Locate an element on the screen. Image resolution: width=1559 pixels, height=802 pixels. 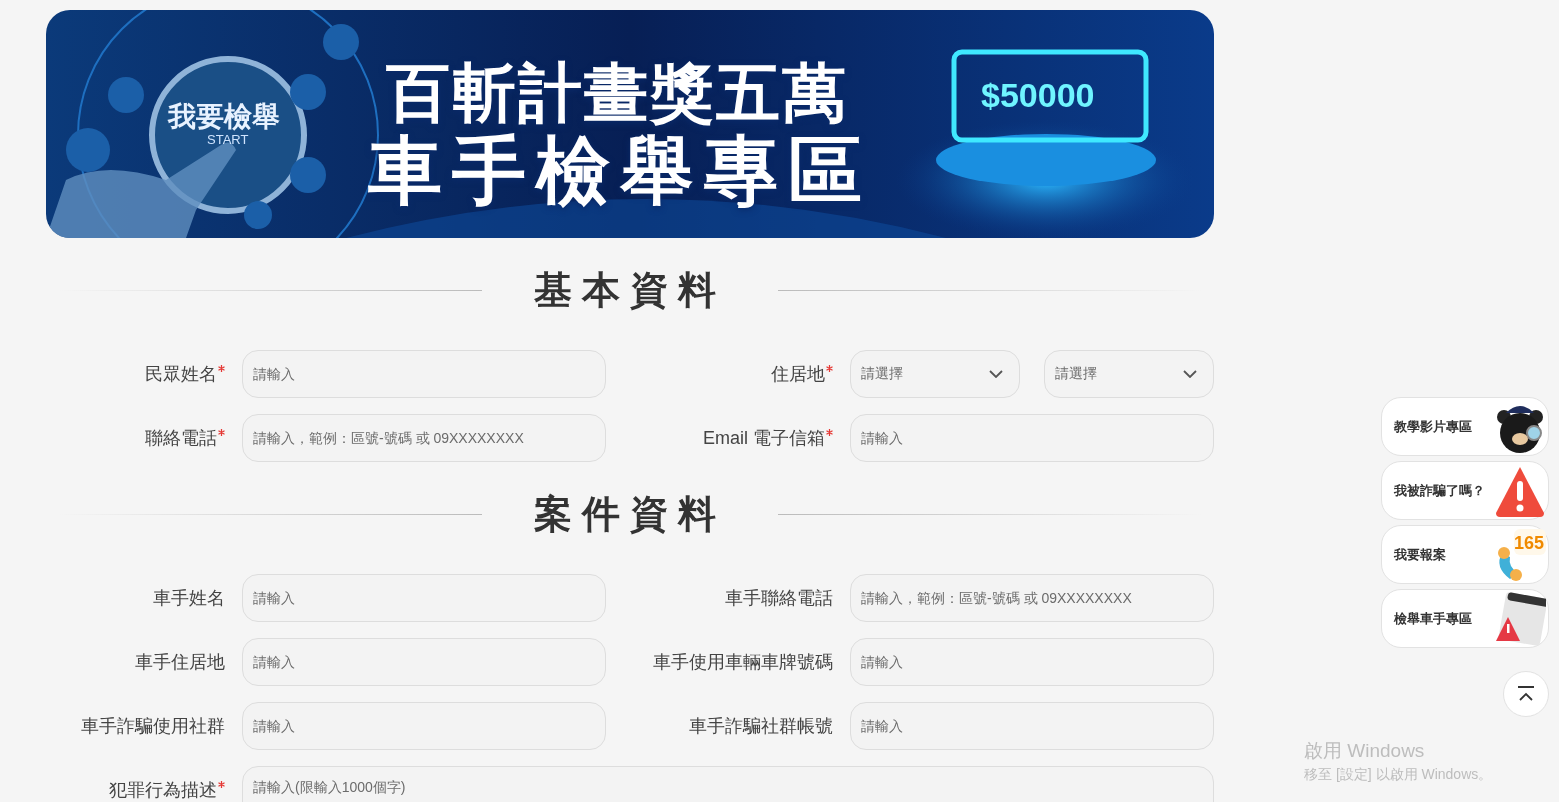
field-label: 犯罪行為描述 is located at coordinates (163, 790).